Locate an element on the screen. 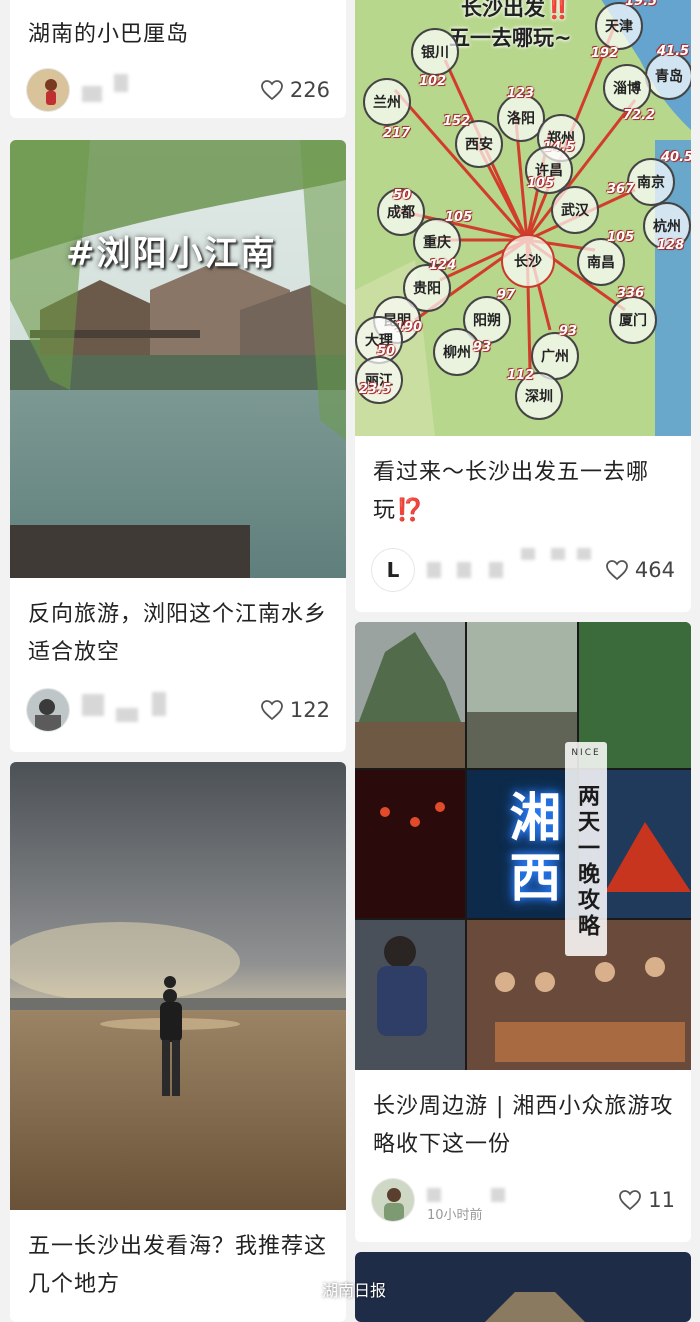 The image size is (700, 1322). watermark-text: 湖南日报 is located at coordinates (354, 1290).